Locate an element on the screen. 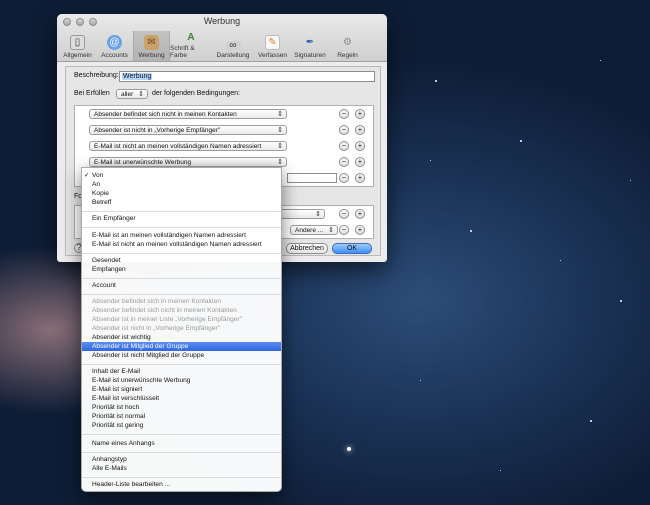 This screenshot has width=650, height=505. tab-accounts: @ Accounts is located at coordinates (114, 46).